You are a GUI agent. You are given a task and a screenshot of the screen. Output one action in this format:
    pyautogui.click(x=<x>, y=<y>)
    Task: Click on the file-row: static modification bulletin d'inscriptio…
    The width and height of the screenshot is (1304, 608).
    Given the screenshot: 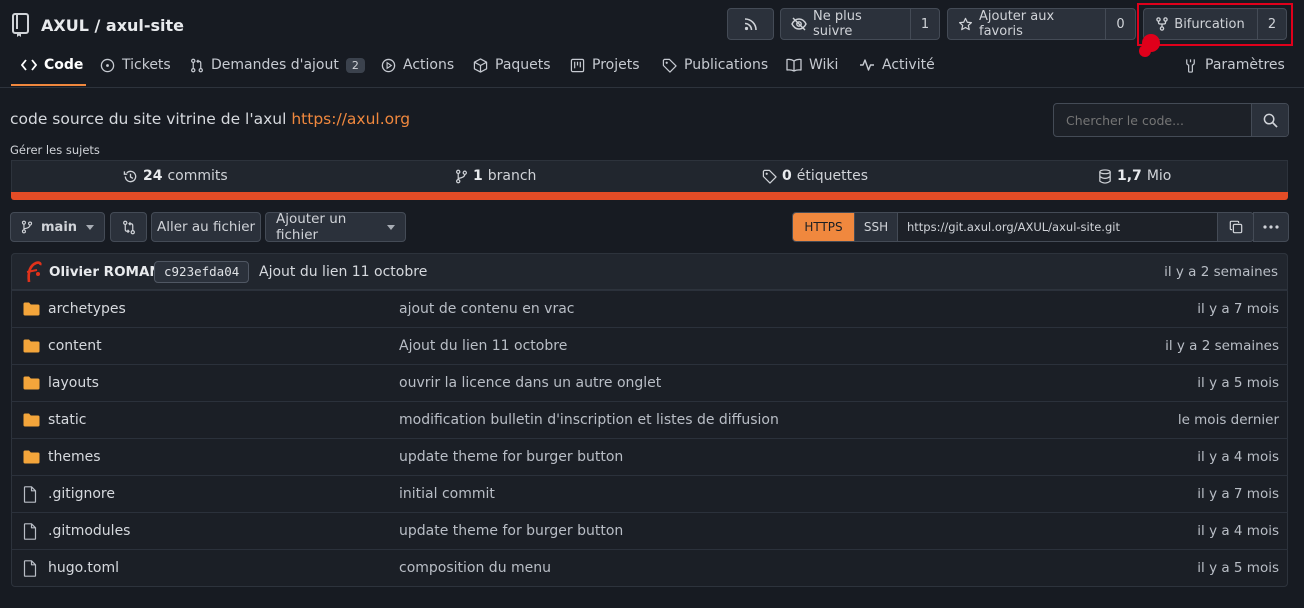 What is the action you would take?
    pyautogui.click(x=649, y=419)
    